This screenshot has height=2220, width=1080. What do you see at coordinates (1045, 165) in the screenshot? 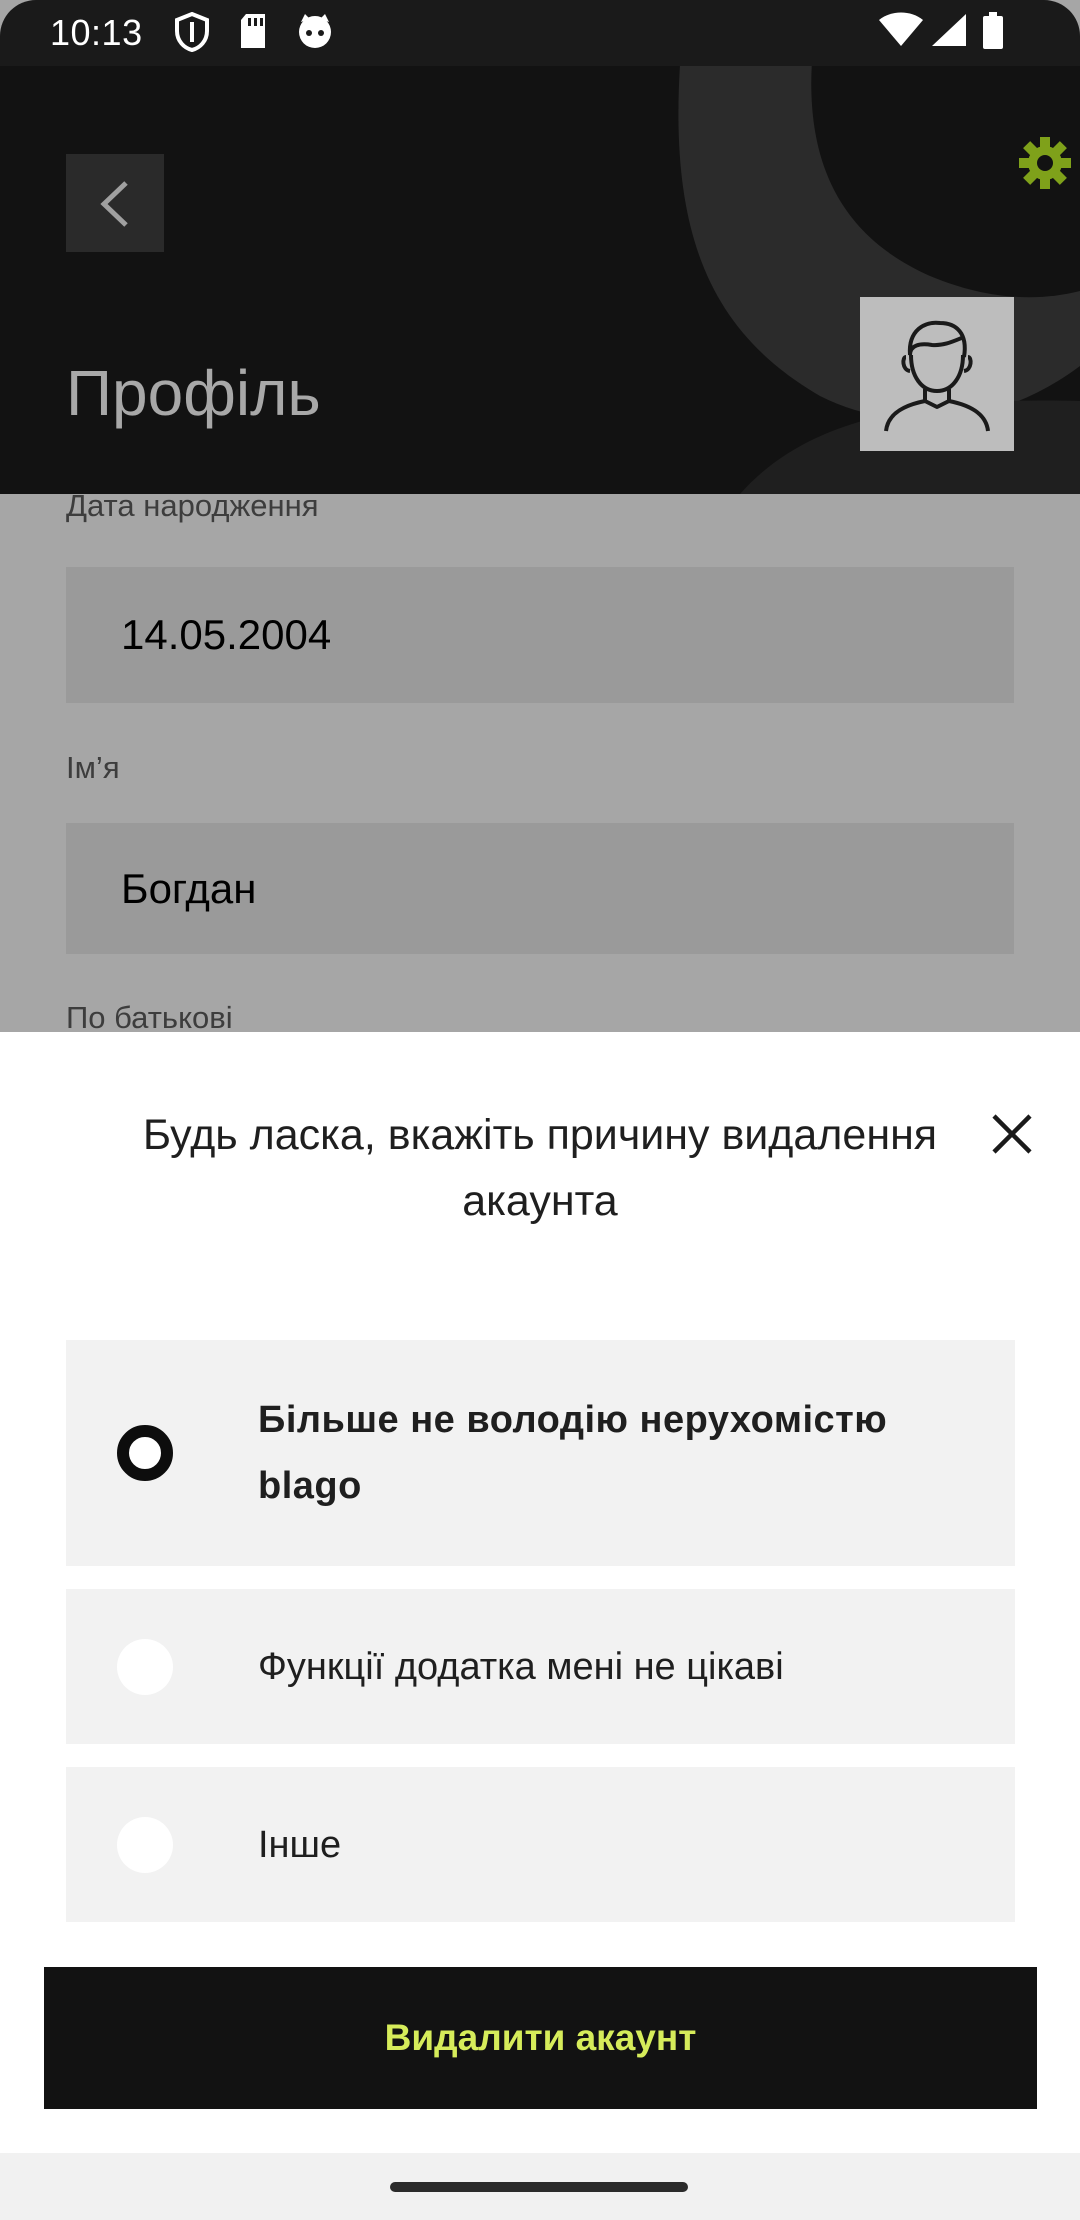
I see `gear-icon` at bounding box center [1045, 165].